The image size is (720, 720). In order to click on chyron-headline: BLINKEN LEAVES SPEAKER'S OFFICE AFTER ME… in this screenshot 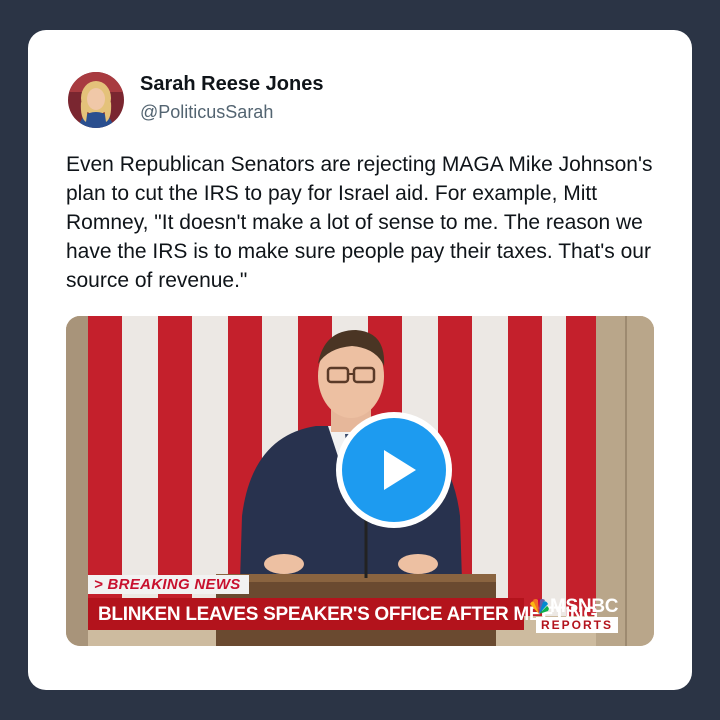, I will do `click(348, 614)`.